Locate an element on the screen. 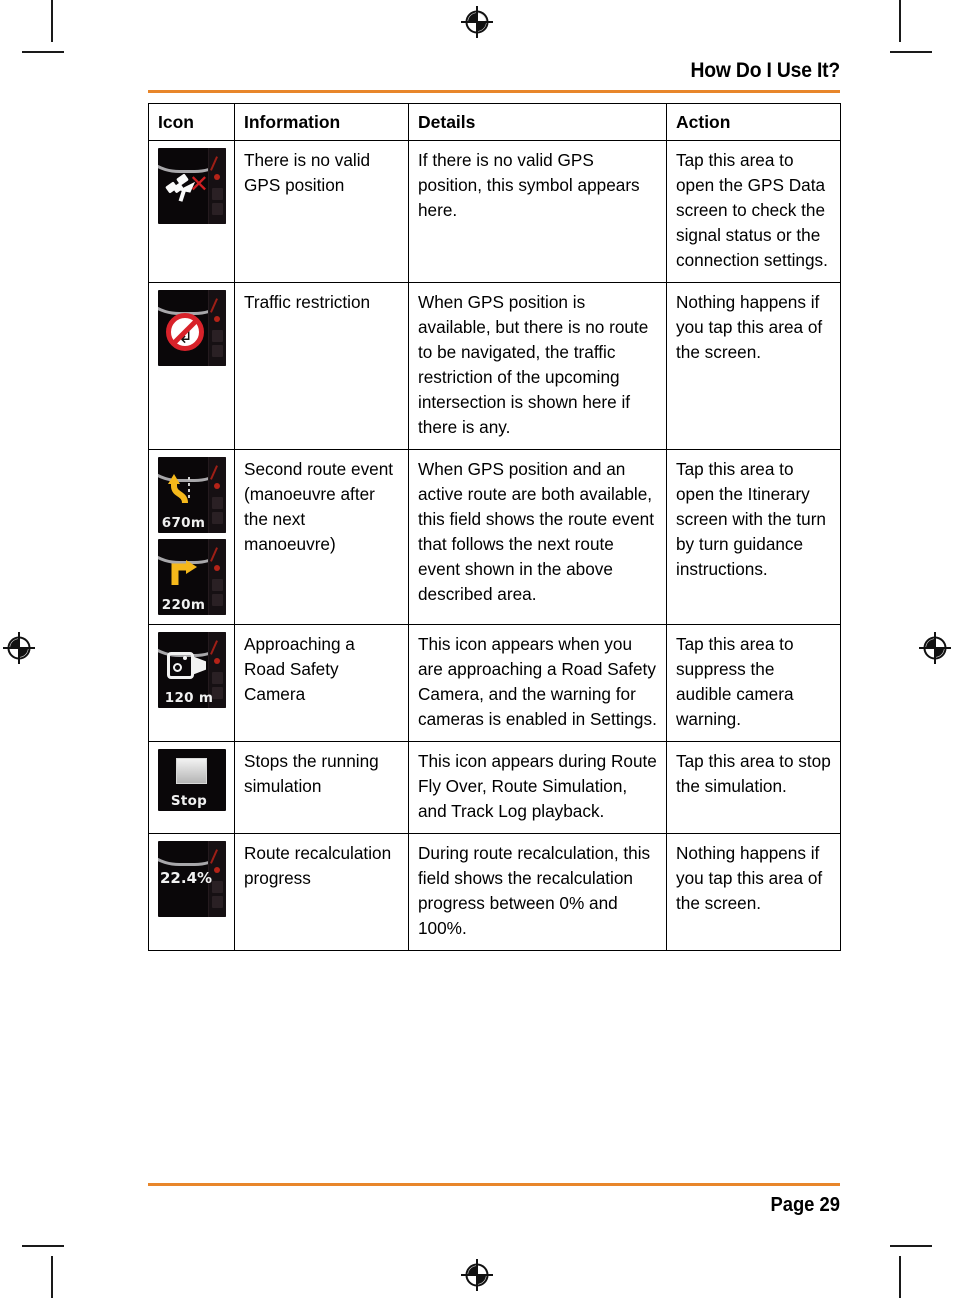  information-cell: There is no valid GPS position is located at coordinates (321, 211).